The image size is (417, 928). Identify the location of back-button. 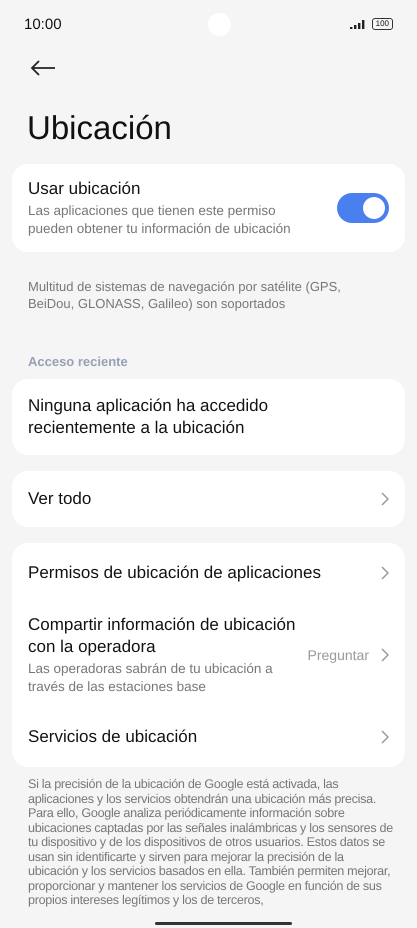
(43, 69).